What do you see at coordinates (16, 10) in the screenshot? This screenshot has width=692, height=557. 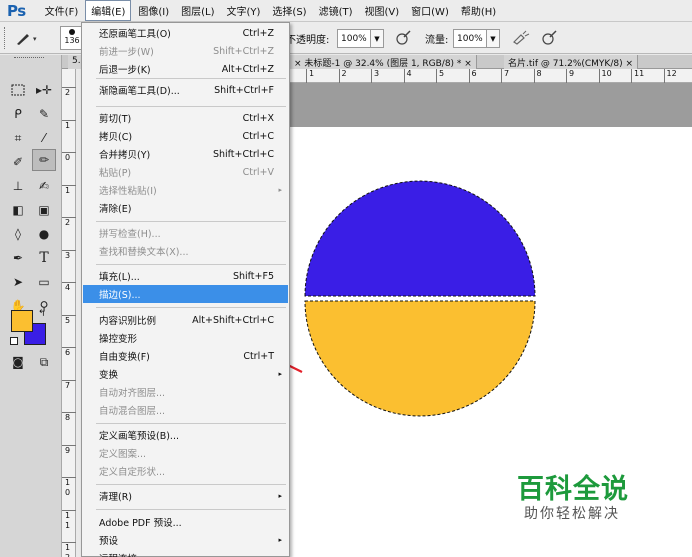 I see `photoshop-logo: Ps` at bounding box center [16, 10].